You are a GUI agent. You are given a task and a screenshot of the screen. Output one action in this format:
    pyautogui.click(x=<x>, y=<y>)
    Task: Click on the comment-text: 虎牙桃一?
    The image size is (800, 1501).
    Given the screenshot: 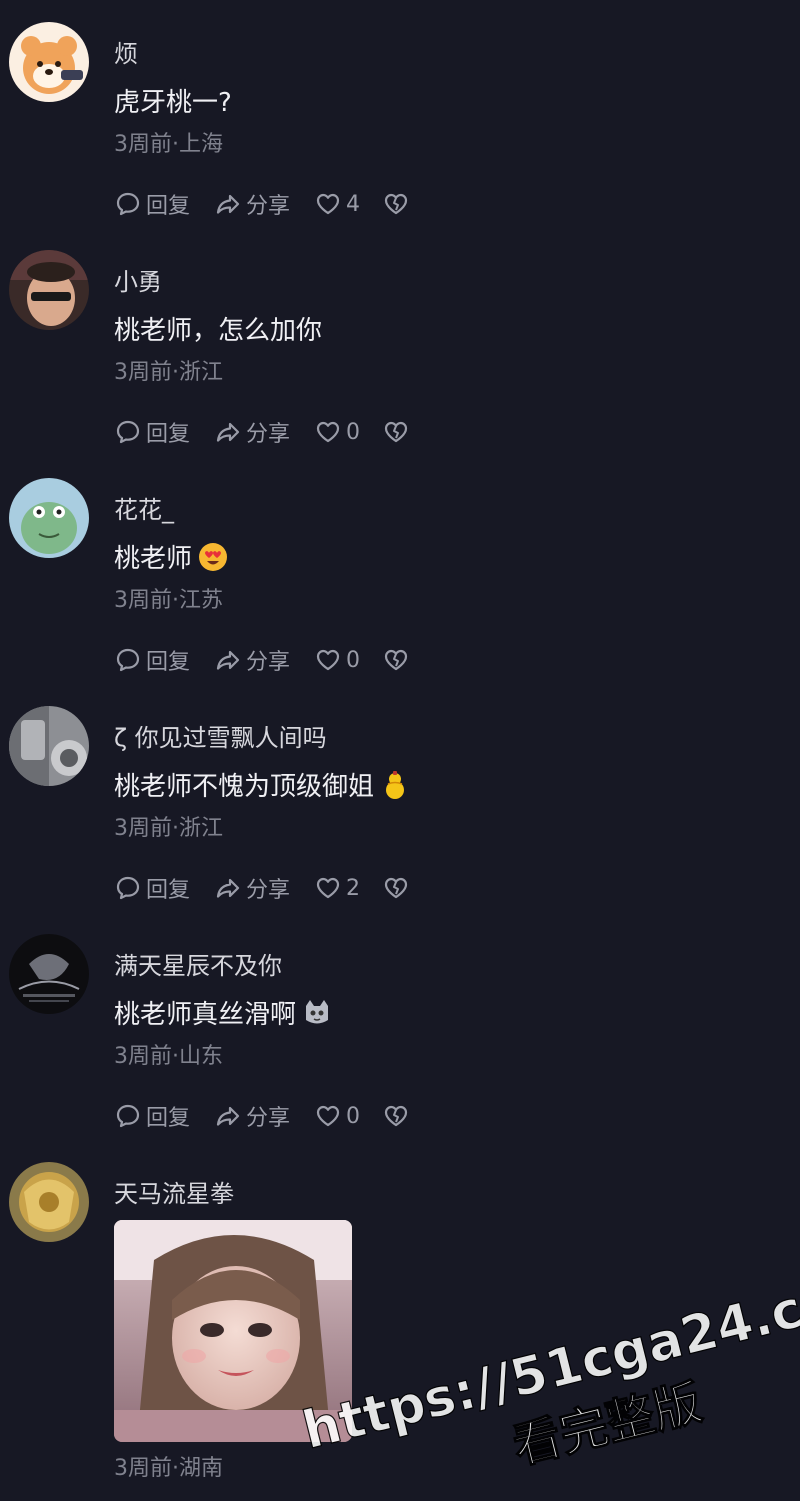 What is the action you would take?
    pyautogui.click(x=173, y=103)
    